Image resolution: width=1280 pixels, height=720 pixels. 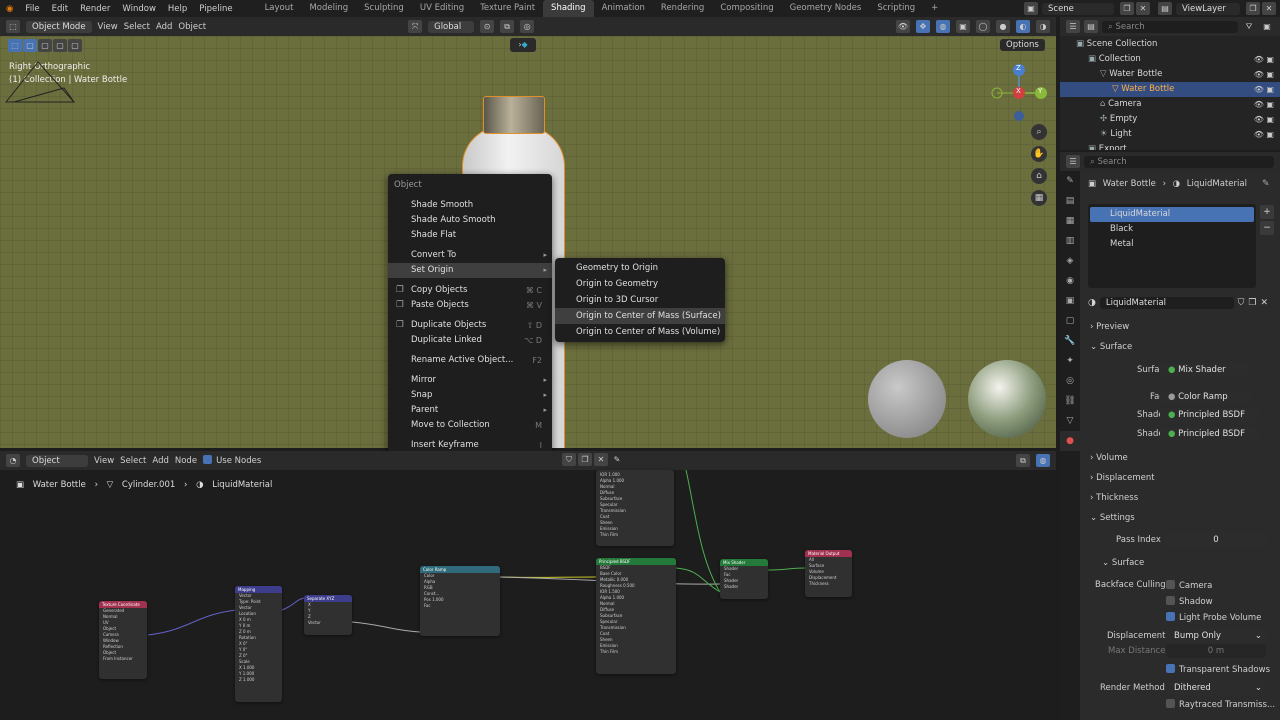 I want to click on section-surface-sub: ⌄ Surface, so click(x=1123, y=563).